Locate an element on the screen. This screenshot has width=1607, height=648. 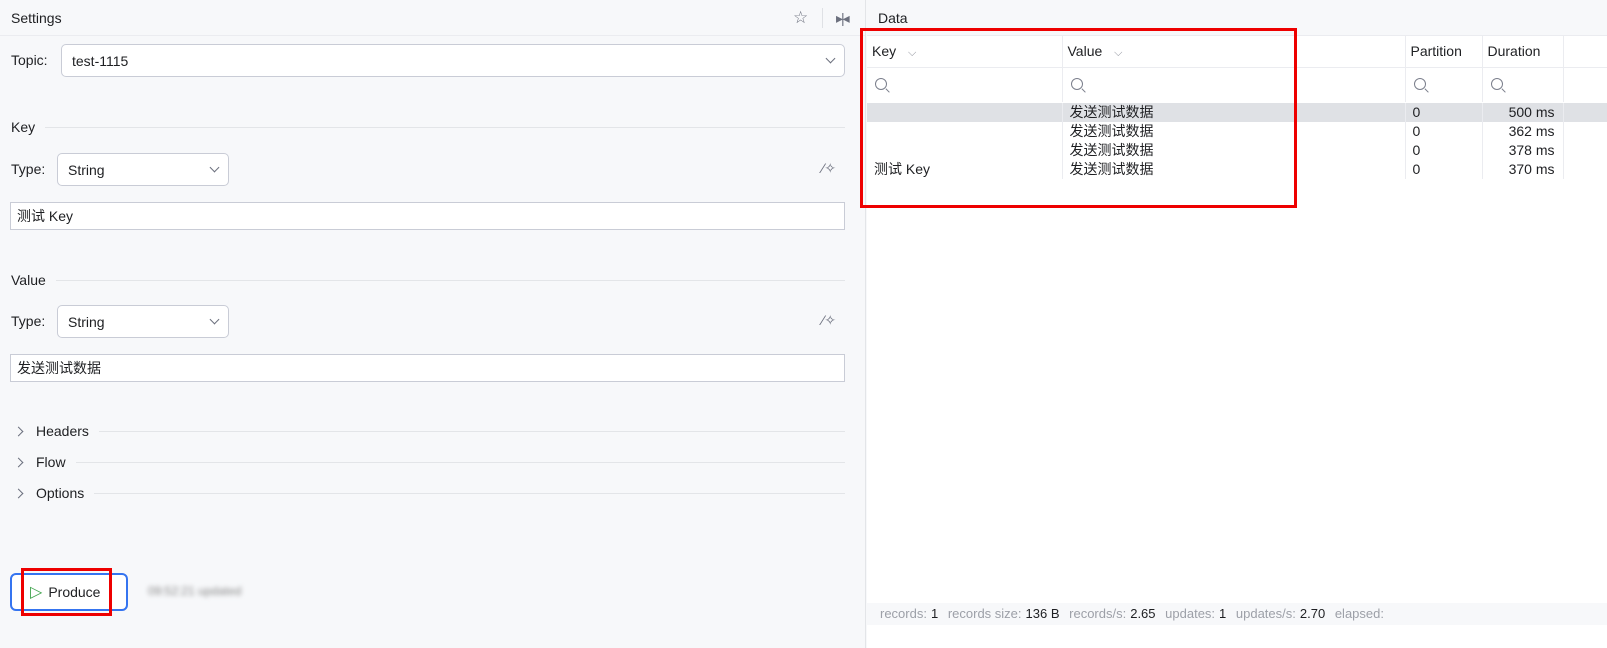
column-partition: Partition is located at coordinates (1443, 52).